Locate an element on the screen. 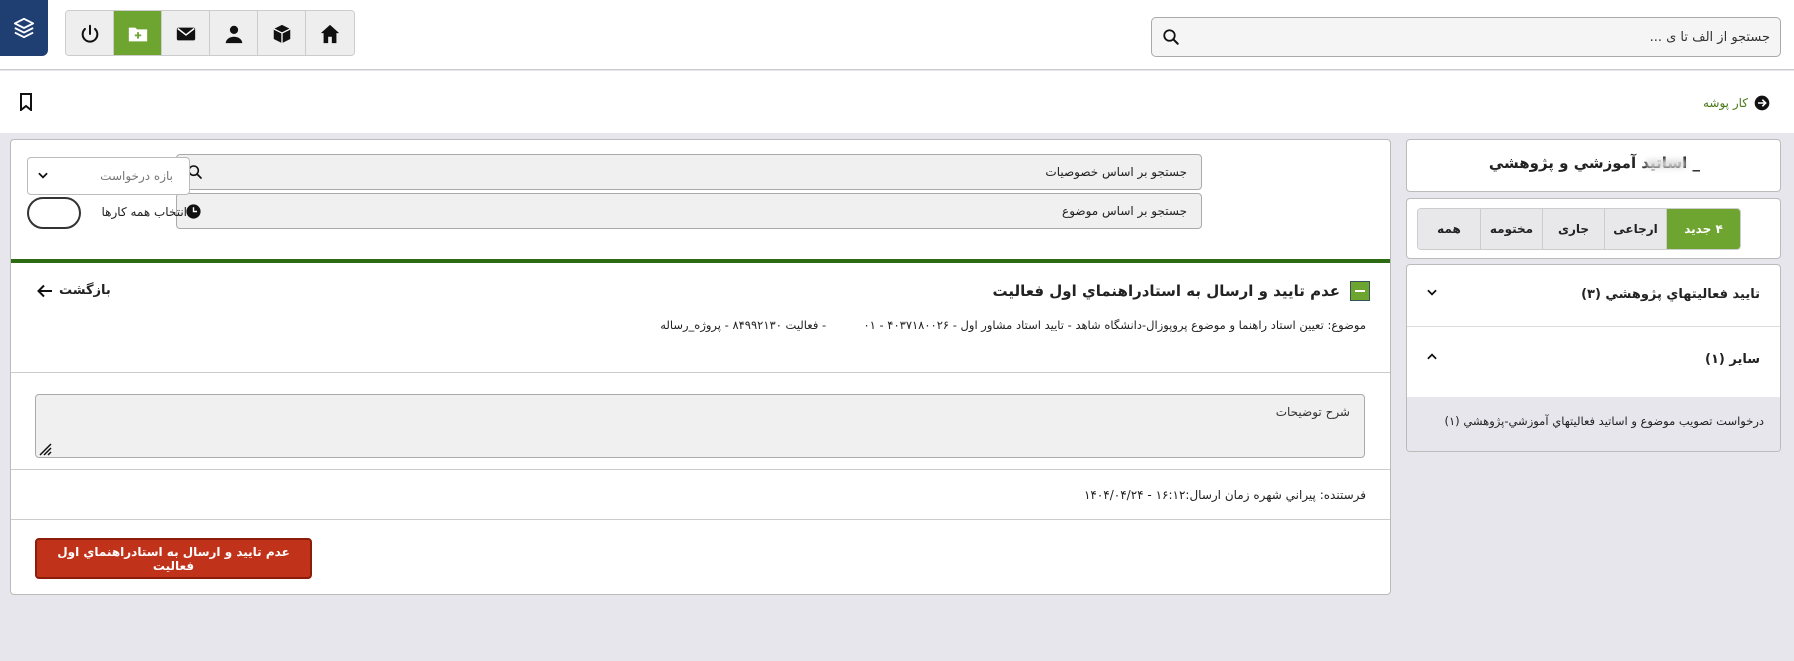  mail-icon is located at coordinates (185, 34).